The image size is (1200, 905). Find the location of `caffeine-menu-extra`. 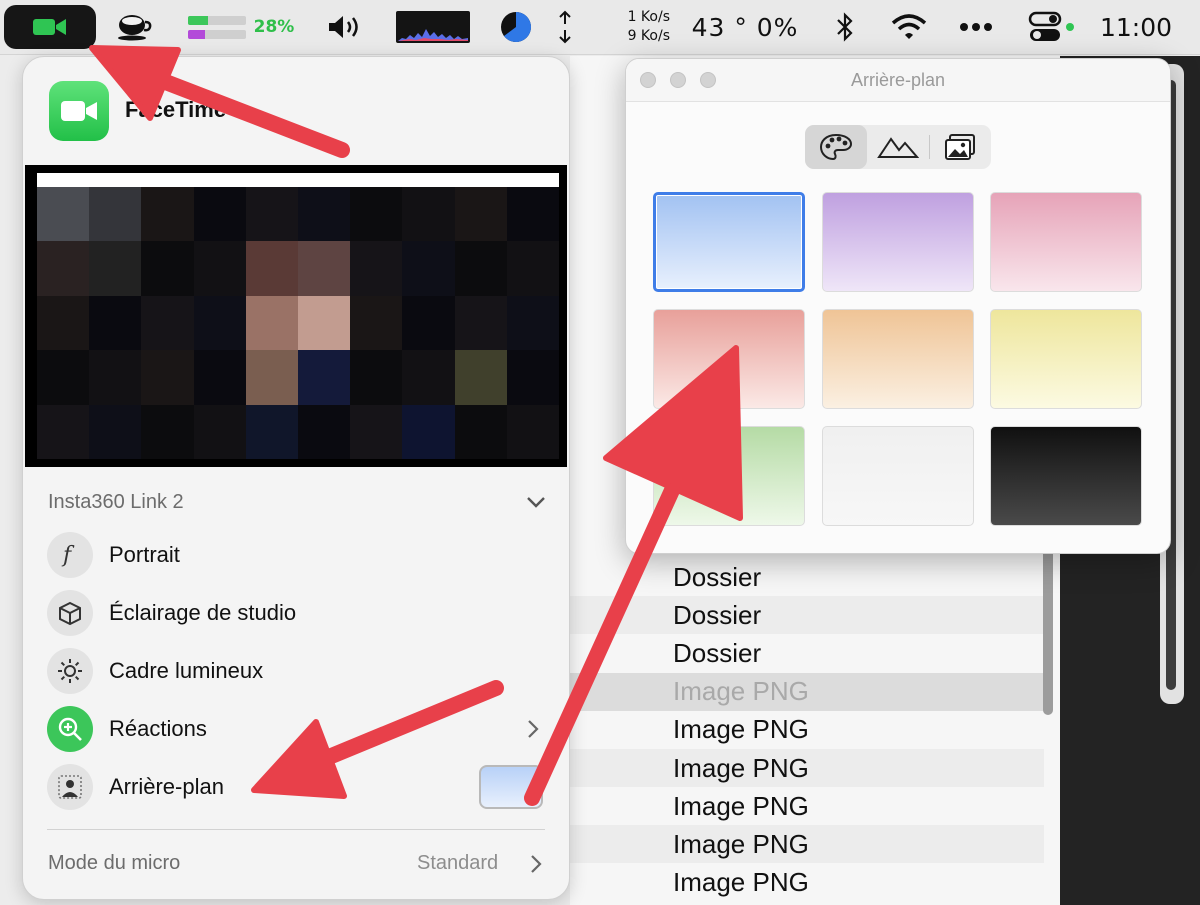

caffeine-menu-extra is located at coordinates (134, 27).